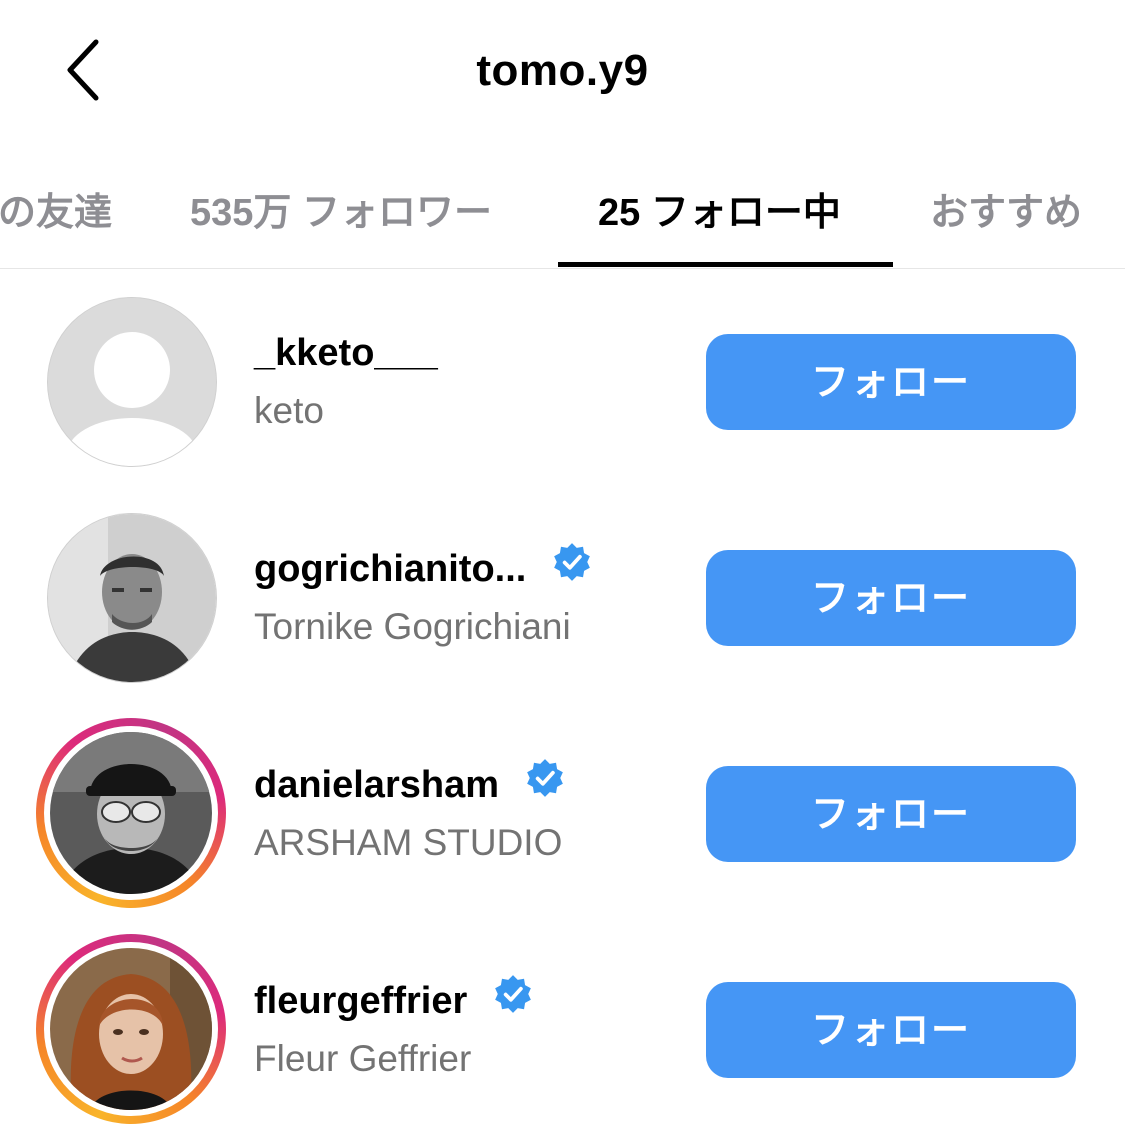  Describe the element at coordinates (56, 208) in the screenshot. I see `tab-mutual-friends: の友達` at that location.